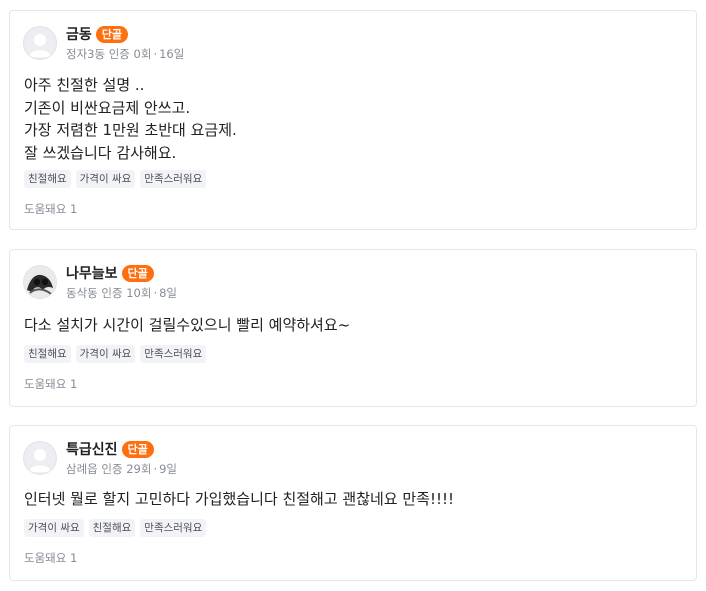 The width and height of the screenshot is (706, 591). I want to click on review-line: 기존이 비싼요금제 안쓰고., so click(107, 107).